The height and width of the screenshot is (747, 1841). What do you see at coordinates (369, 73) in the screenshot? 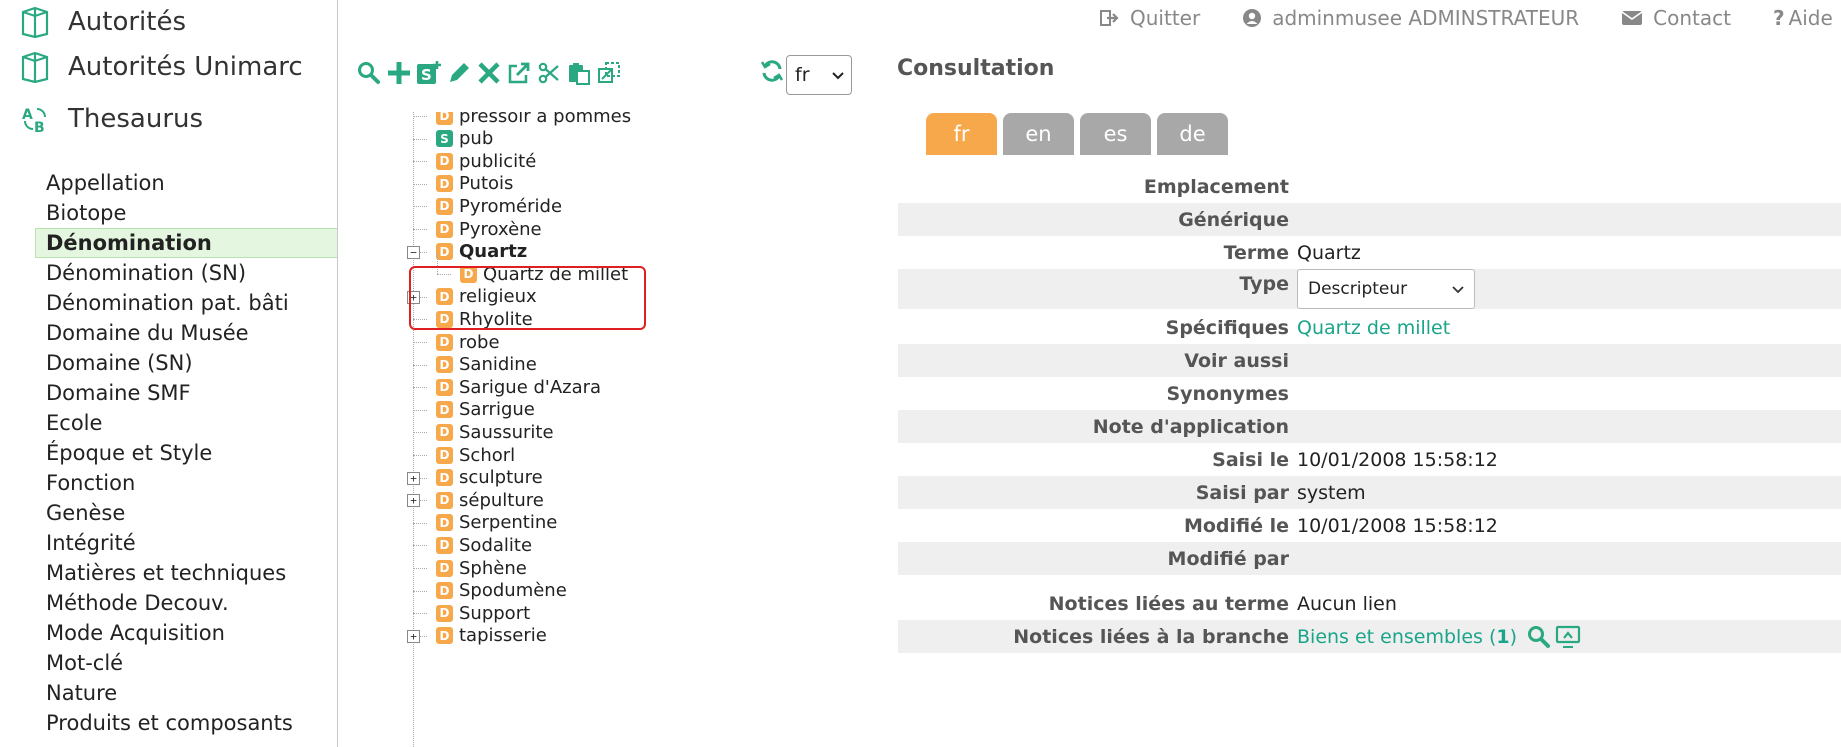
I see `search-button` at bounding box center [369, 73].